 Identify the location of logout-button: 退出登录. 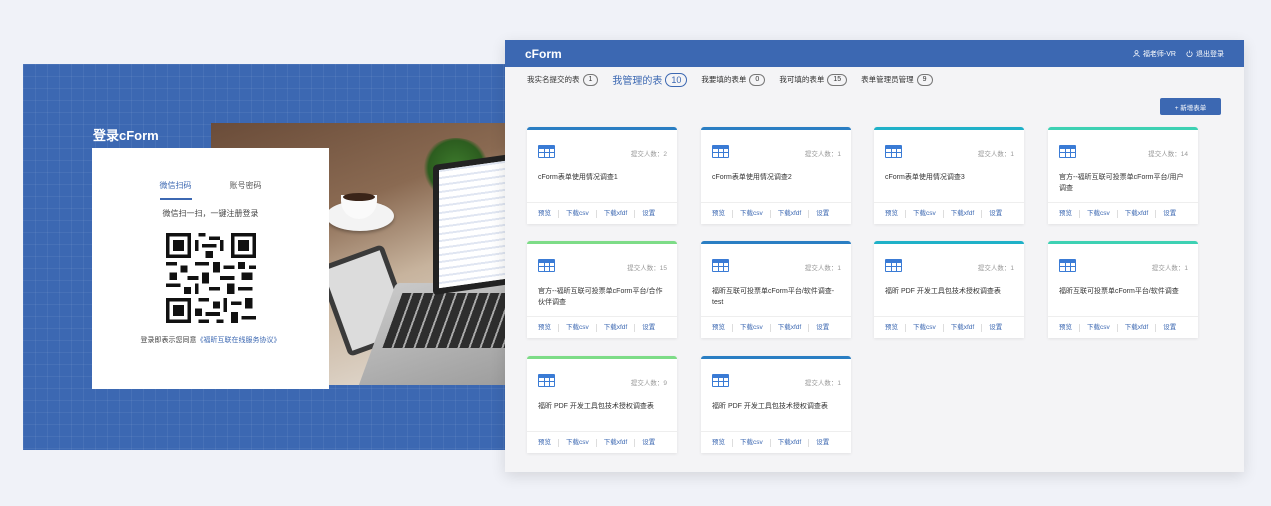
(1205, 54).